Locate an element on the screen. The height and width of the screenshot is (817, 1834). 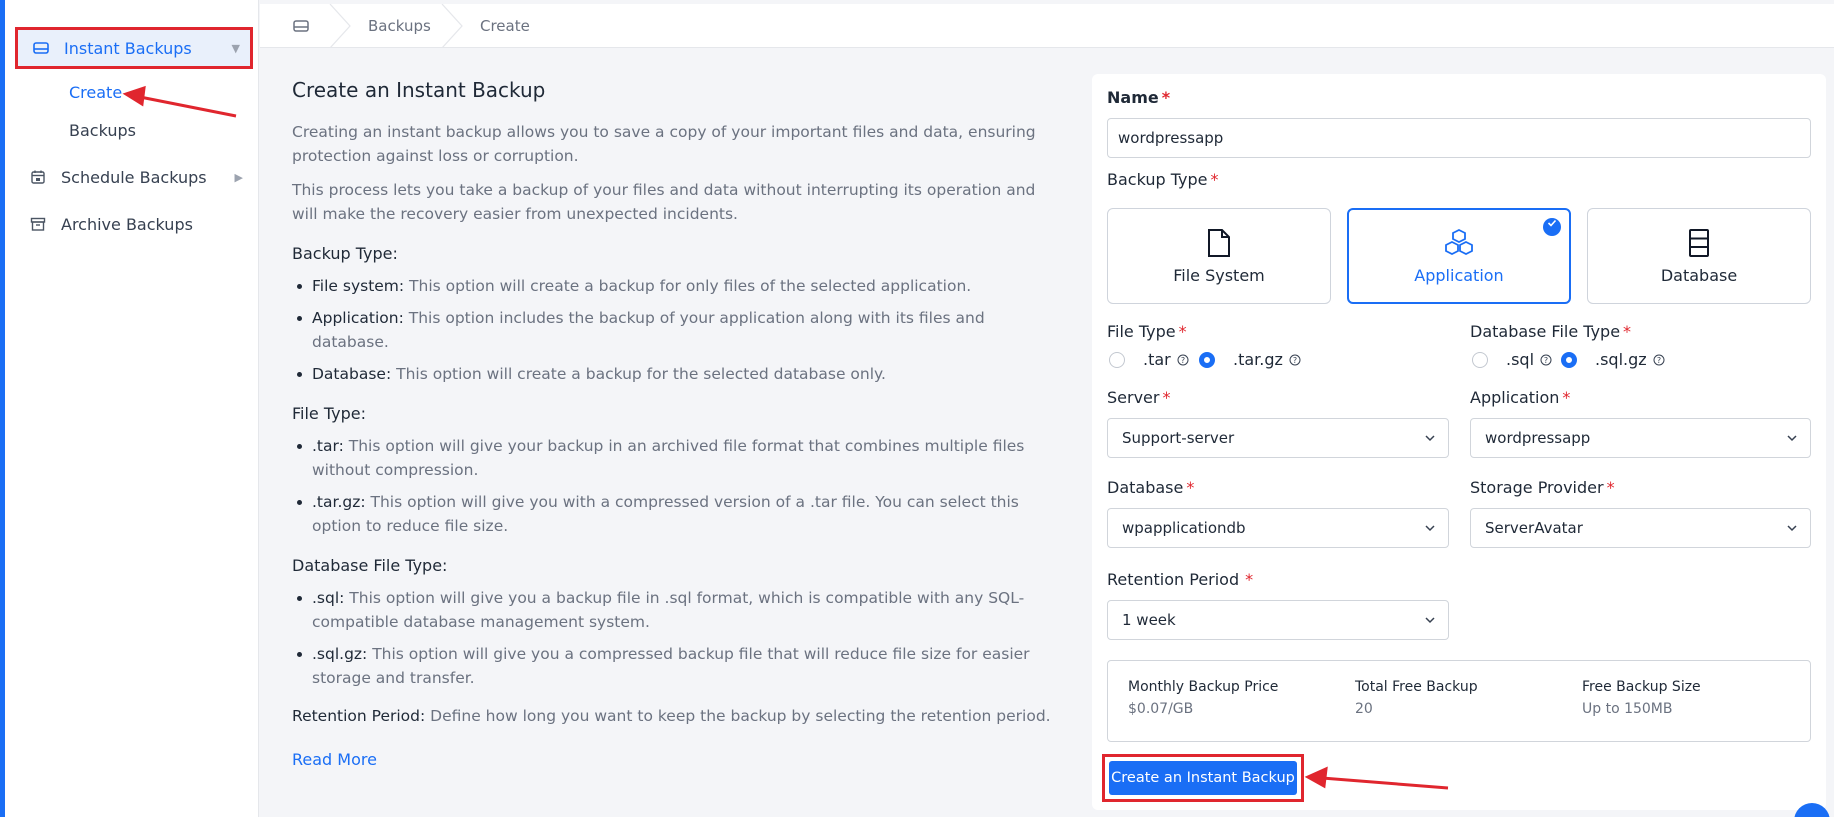
backup-type-database: Database is located at coordinates (1699, 256).